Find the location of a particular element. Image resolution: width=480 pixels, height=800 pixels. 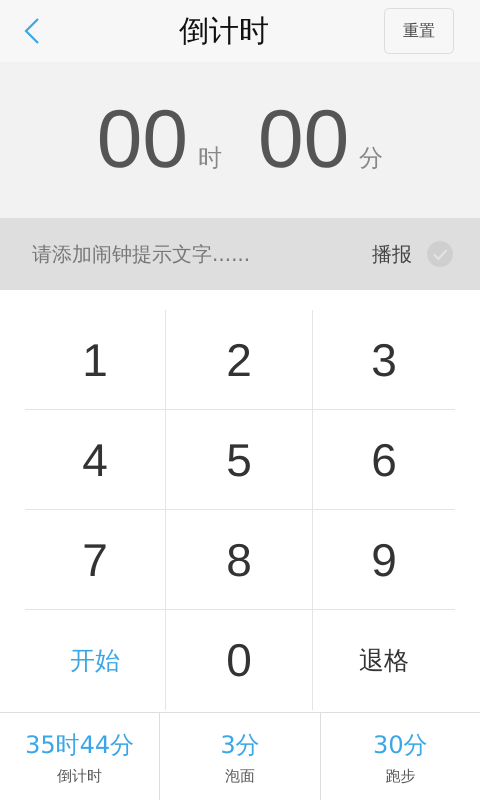

hours-value: 00 is located at coordinates (142, 140).